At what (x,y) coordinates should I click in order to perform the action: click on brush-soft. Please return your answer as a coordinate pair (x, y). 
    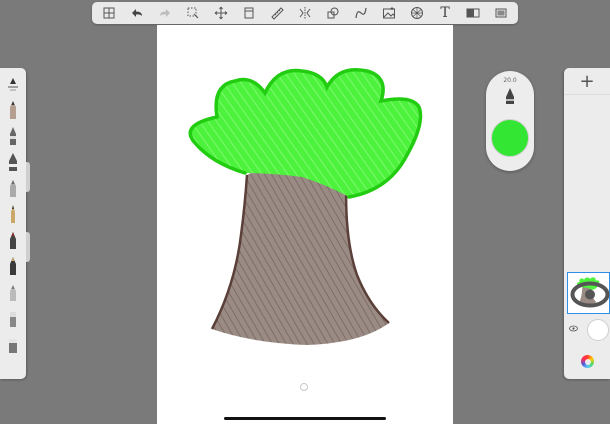
    Looking at the image, I should click on (13, 291).